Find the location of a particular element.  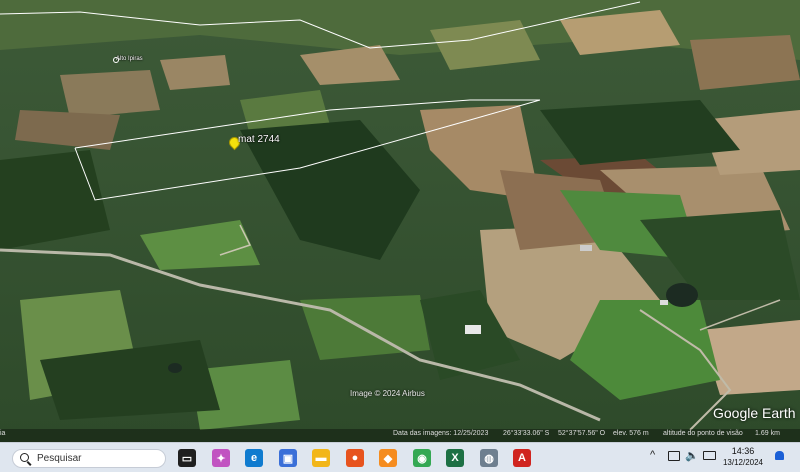

imagery-date: Data das imagens: 12/25/2023 is located at coordinates (441, 433).